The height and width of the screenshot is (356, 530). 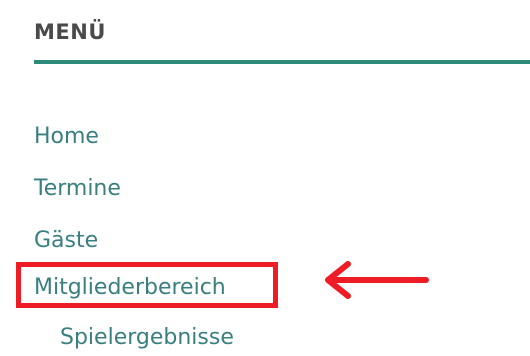 What do you see at coordinates (282, 62) in the screenshot?
I see `menu-divider` at bounding box center [282, 62].